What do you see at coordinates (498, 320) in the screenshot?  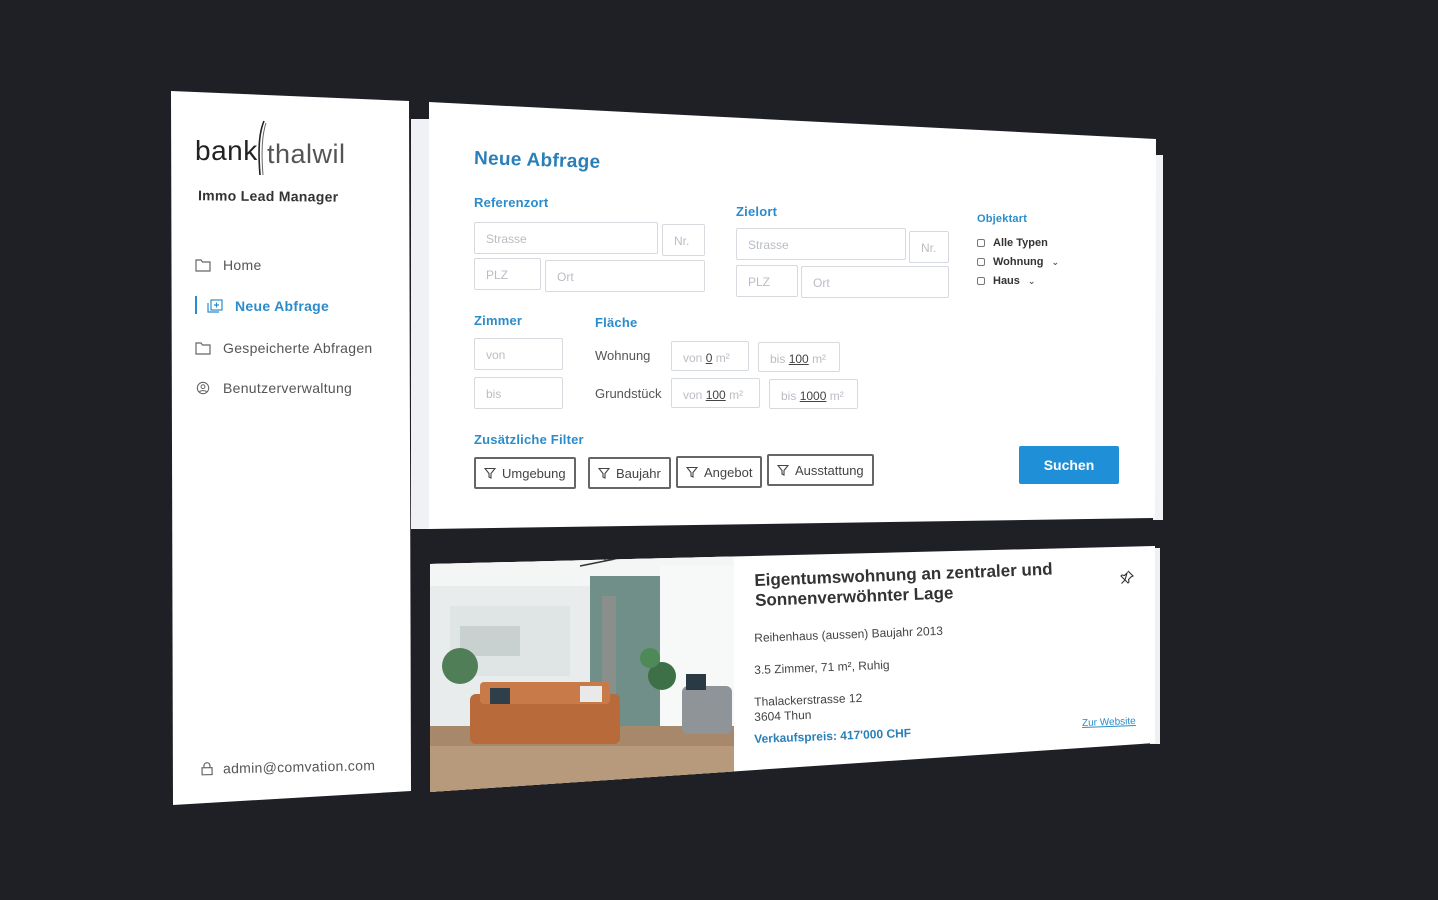 I see `zimmer-label: Zimmer` at bounding box center [498, 320].